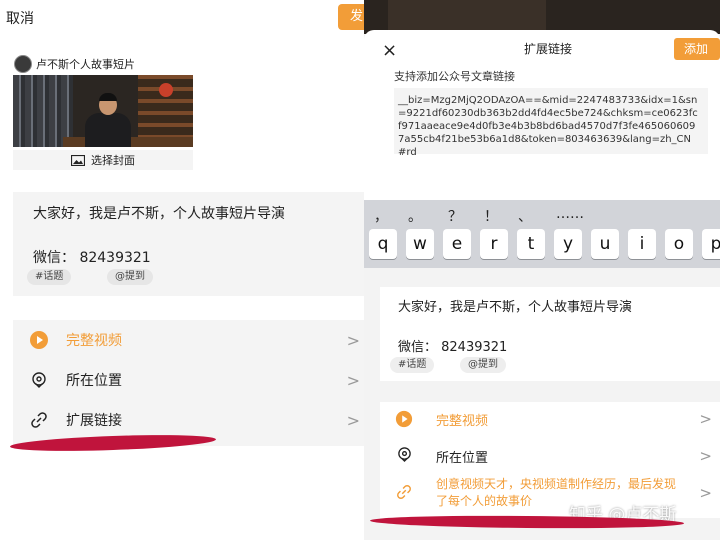 The height and width of the screenshot is (540, 720). What do you see at coordinates (605, 244) in the screenshot?
I see `key-u: u` at bounding box center [605, 244].